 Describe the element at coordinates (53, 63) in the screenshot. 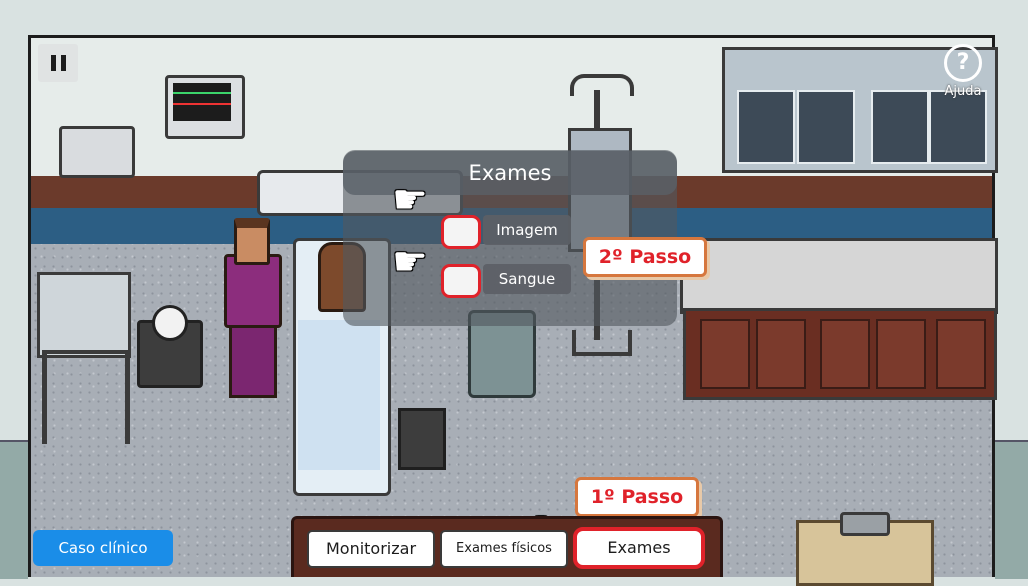

I see `pause-icon` at that location.